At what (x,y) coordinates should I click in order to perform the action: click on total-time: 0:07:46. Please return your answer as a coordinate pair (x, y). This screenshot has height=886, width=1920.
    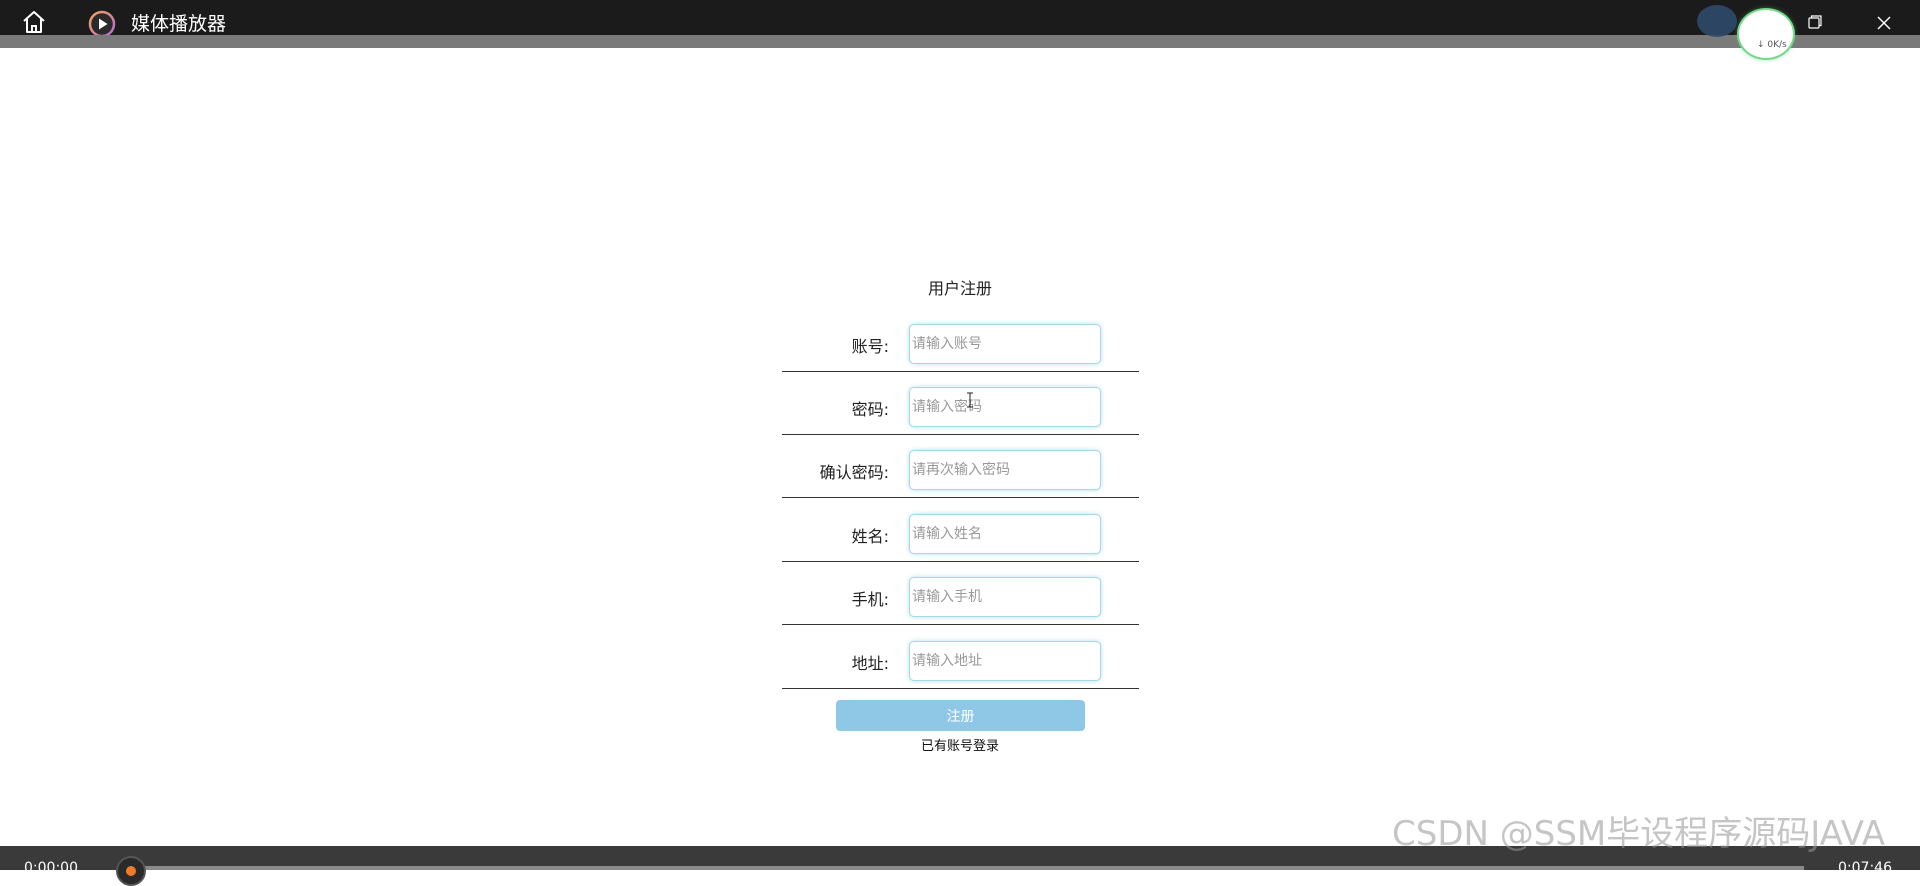
    Looking at the image, I should click on (1865, 868).